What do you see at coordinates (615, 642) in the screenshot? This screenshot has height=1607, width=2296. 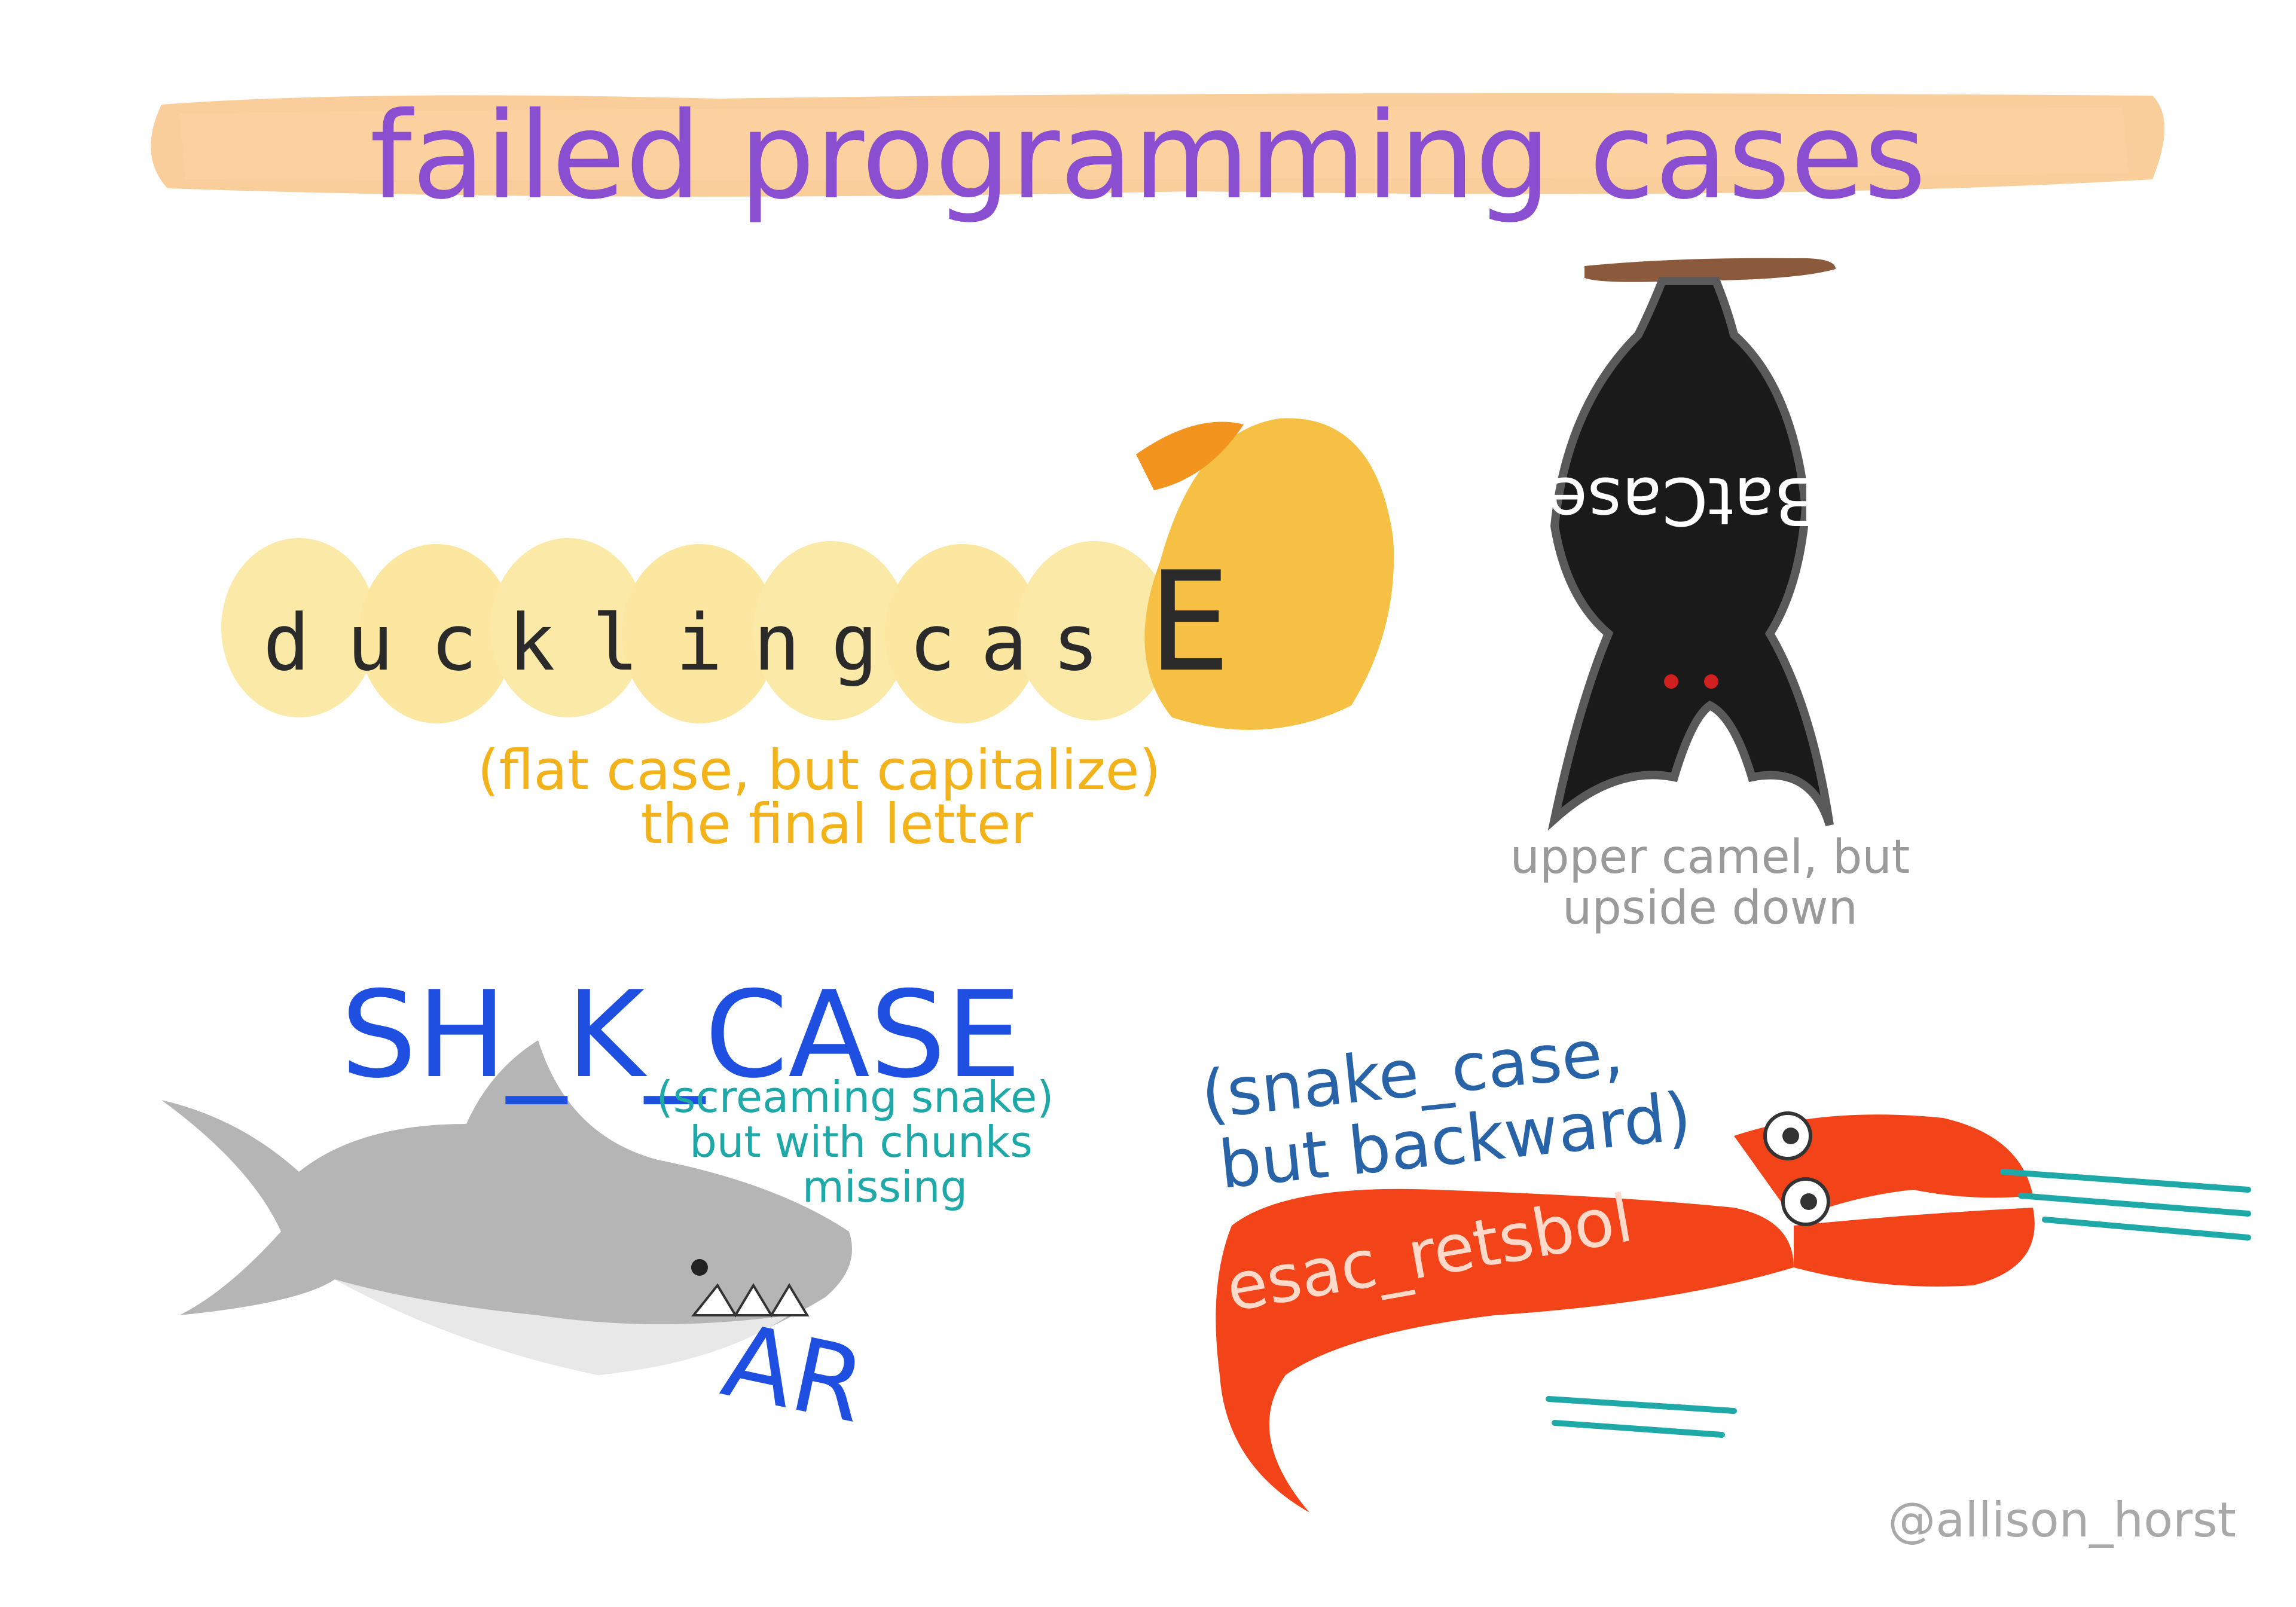 I see `svg-text: l` at bounding box center [615, 642].